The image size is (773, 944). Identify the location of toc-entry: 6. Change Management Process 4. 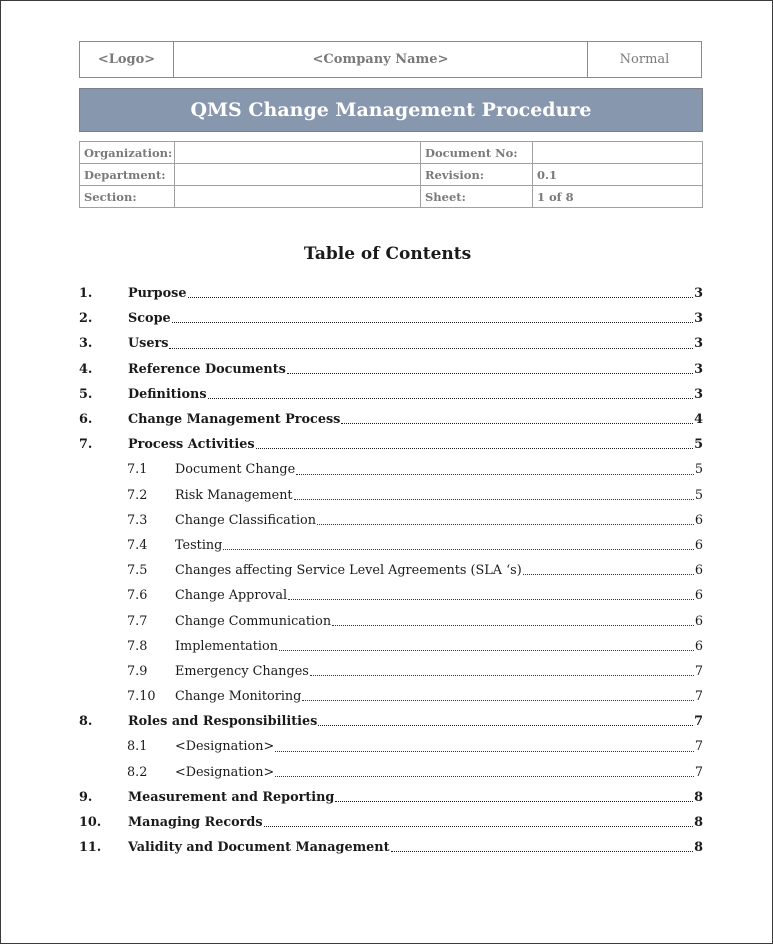
(391, 419).